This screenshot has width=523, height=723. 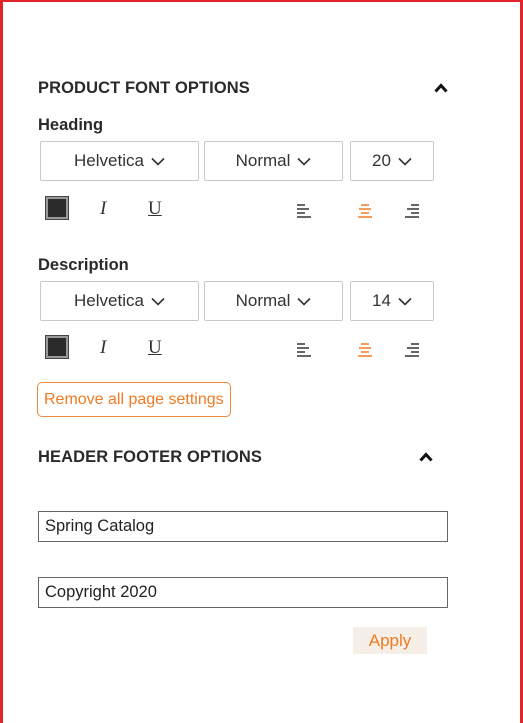 I want to click on footer-text-input, so click(x=243, y=592).